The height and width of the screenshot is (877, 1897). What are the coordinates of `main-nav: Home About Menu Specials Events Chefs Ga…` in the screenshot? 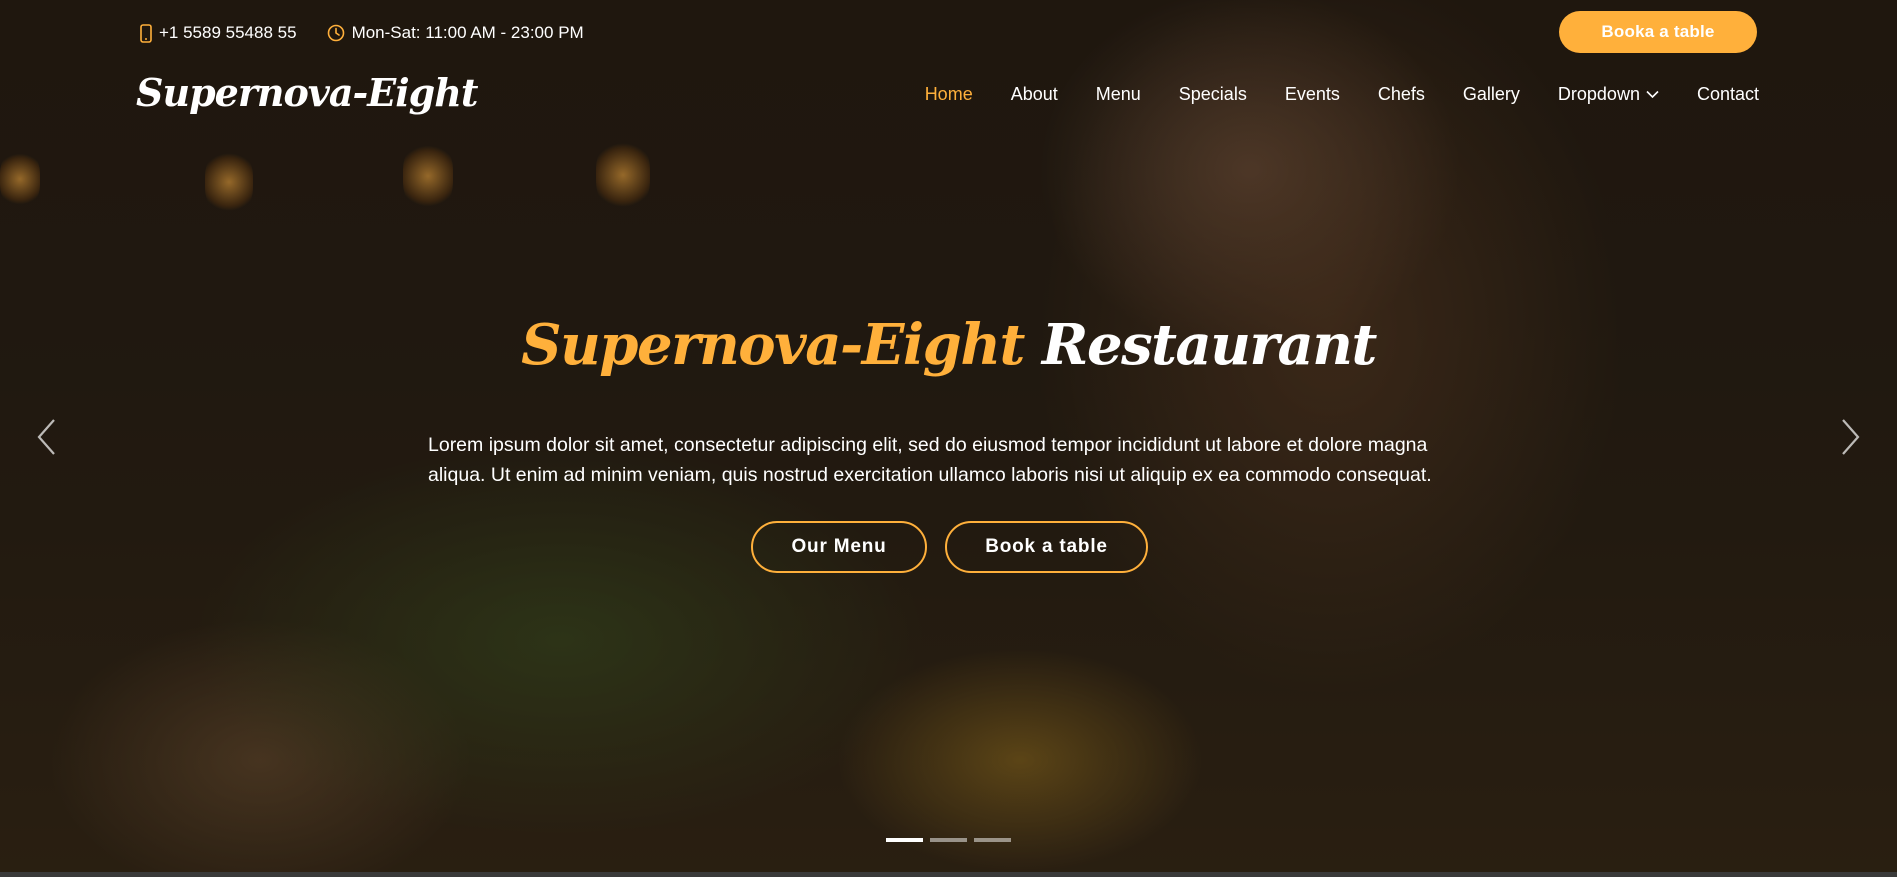 It's located at (1323, 94).